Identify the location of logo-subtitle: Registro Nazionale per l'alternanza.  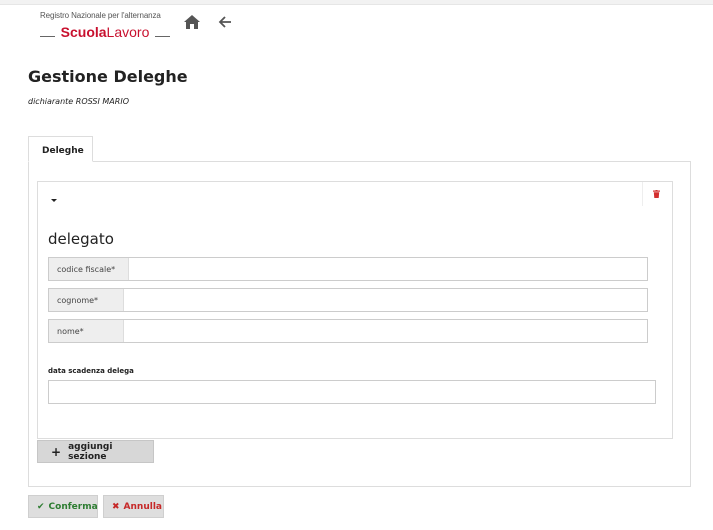
(100, 15).